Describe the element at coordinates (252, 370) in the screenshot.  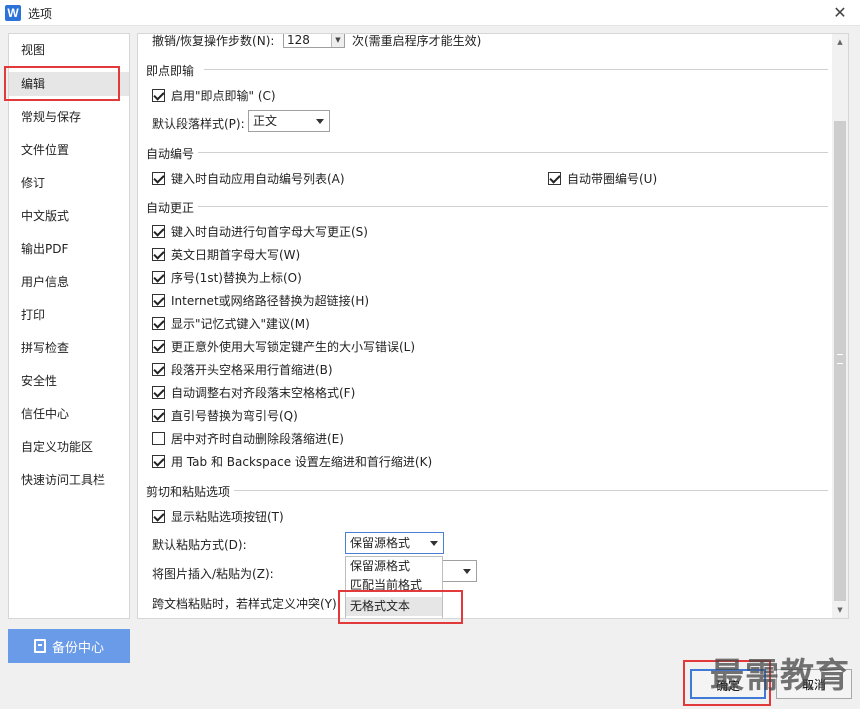
I see `option-label: 段落开头空格采用行首缩进(B)` at that location.